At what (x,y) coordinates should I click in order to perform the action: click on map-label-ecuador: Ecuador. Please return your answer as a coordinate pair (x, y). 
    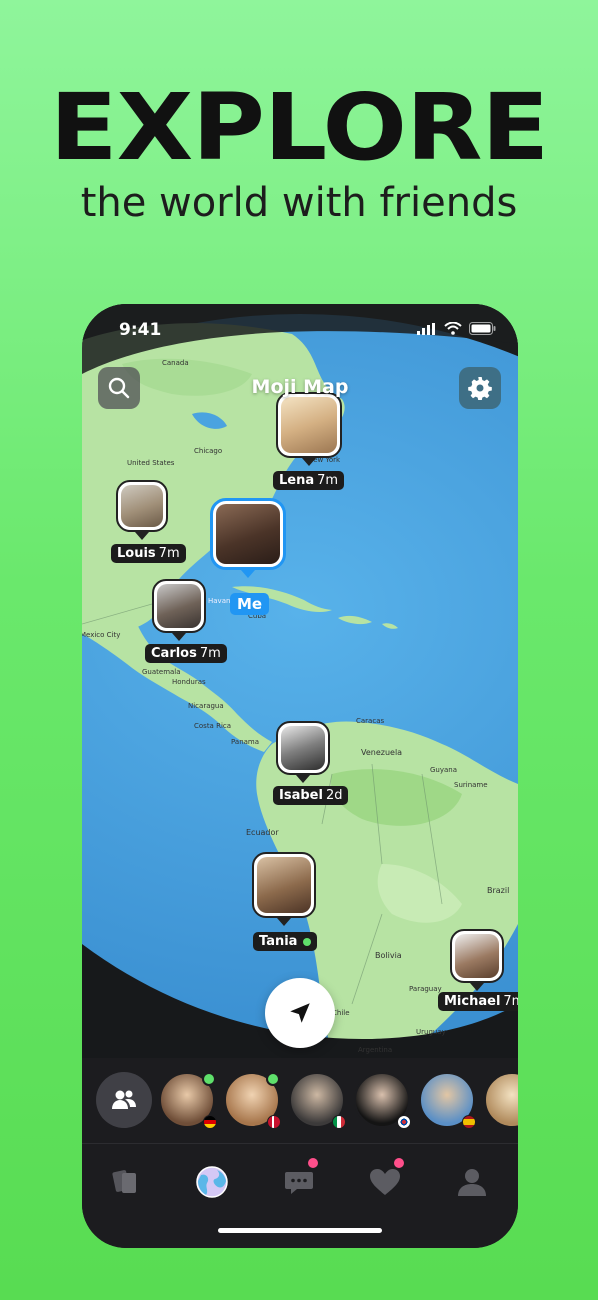
    Looking at the image, I should click on (262, 832).